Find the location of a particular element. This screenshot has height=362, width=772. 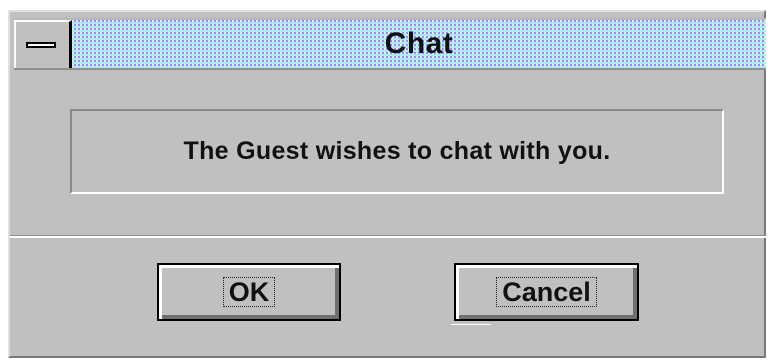

button-underline-mark is located at coordinates (471, 324).